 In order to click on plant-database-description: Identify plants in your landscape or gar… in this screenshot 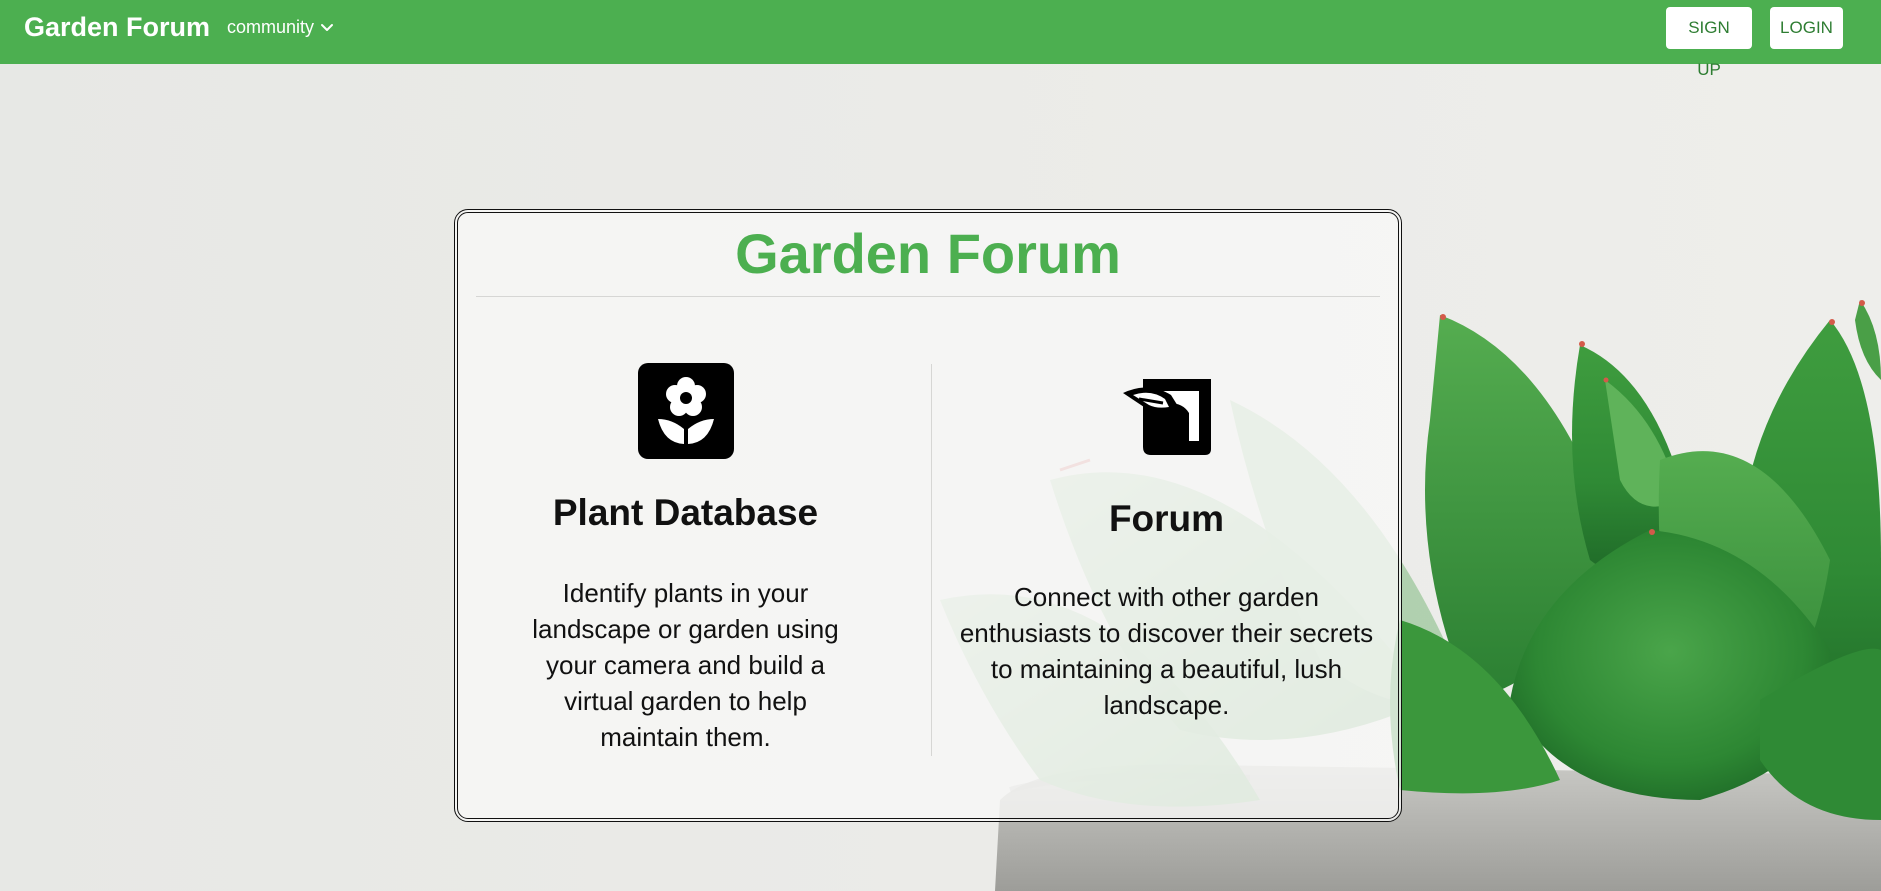, I will do `click(685, 665)`.